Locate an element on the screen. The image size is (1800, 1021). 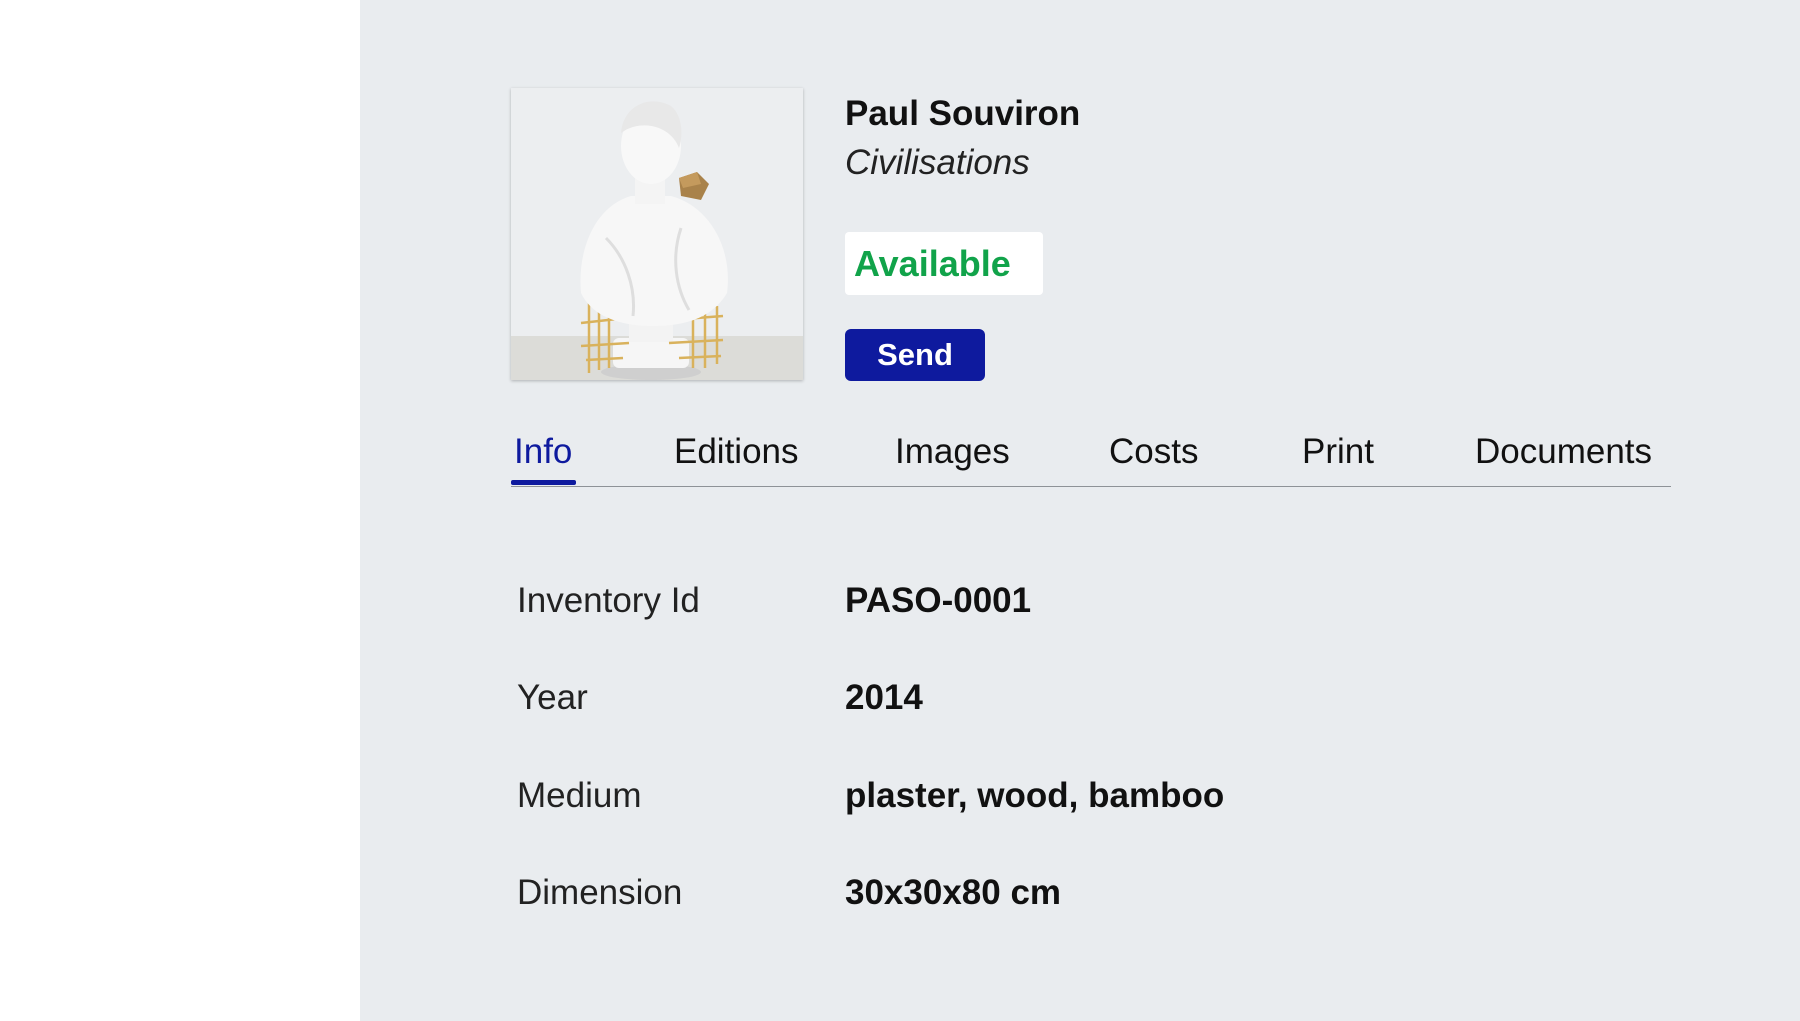
info-label: Dimension is located at coordinates (600, 892).